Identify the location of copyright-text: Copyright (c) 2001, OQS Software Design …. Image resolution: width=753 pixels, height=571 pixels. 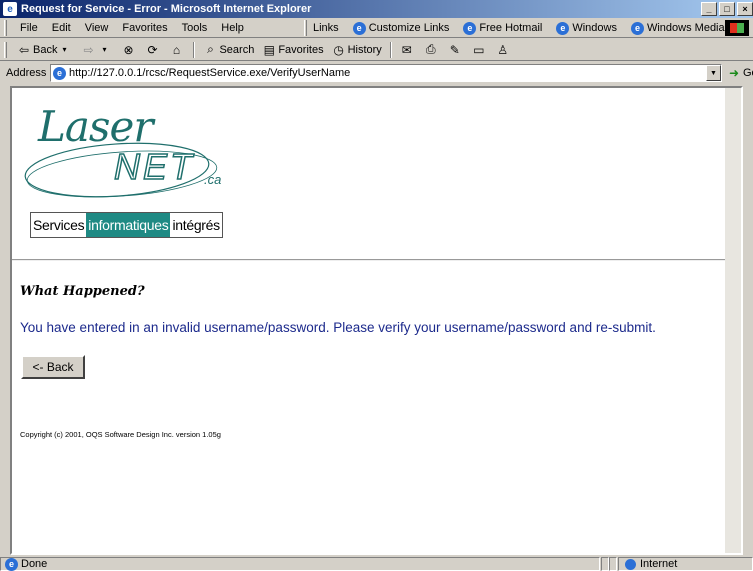
(120, 434).